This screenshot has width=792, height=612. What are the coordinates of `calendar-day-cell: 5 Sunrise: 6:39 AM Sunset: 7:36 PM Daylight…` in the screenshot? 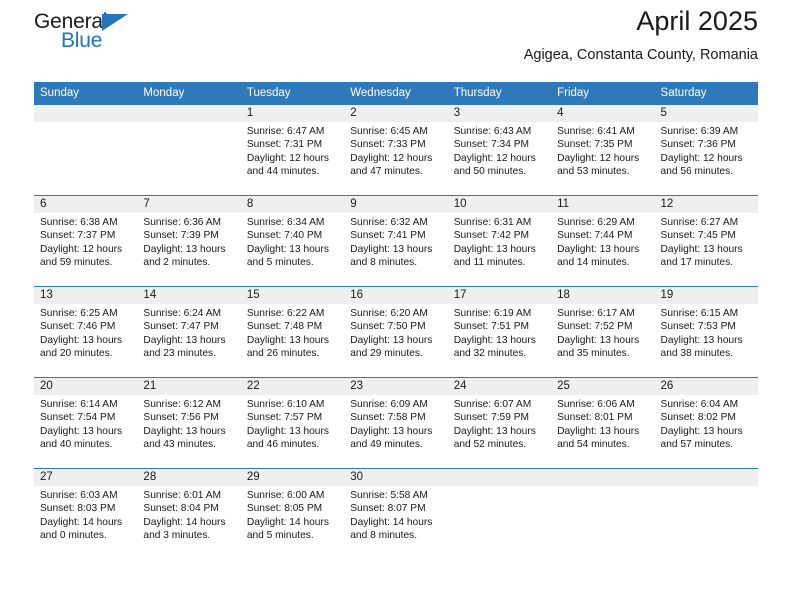 It's located at (706, 150).